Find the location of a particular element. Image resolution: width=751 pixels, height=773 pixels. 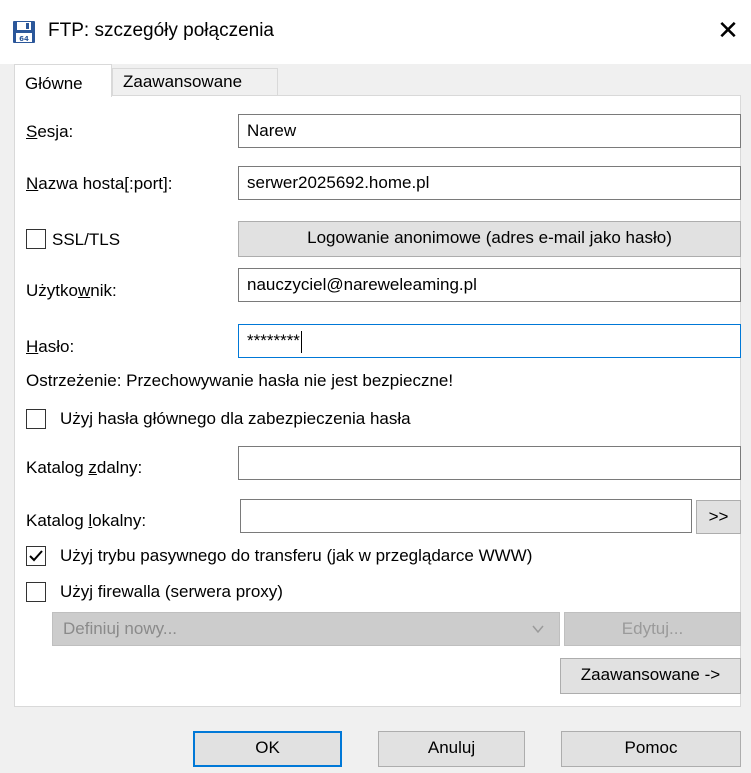

password-label: Hasło: is located at coordinates (50, 346).